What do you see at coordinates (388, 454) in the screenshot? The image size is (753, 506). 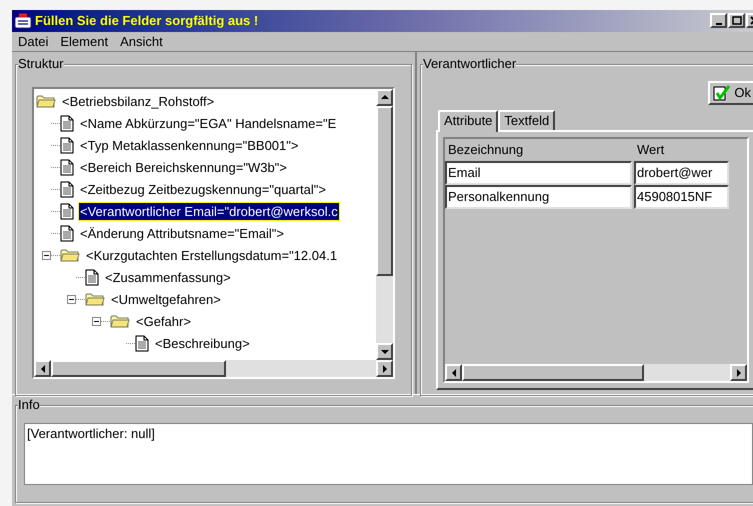 I see `info-text-area: [Verantwortlicher: null]` at bounding box center [388, 454].